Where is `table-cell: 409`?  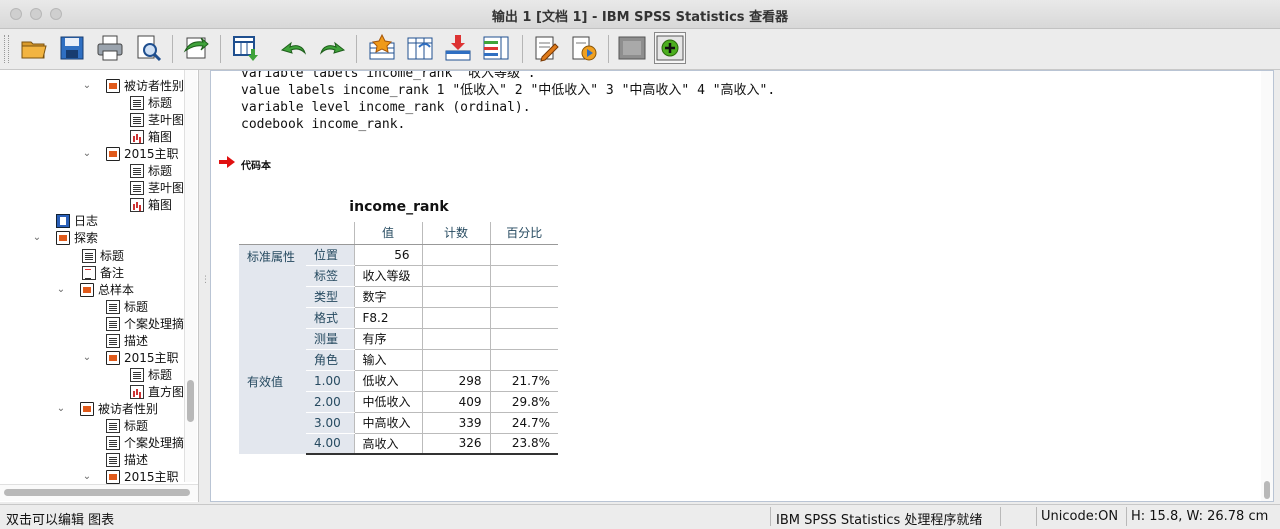
table-cell: 409 is located at coordinates (455, 402).